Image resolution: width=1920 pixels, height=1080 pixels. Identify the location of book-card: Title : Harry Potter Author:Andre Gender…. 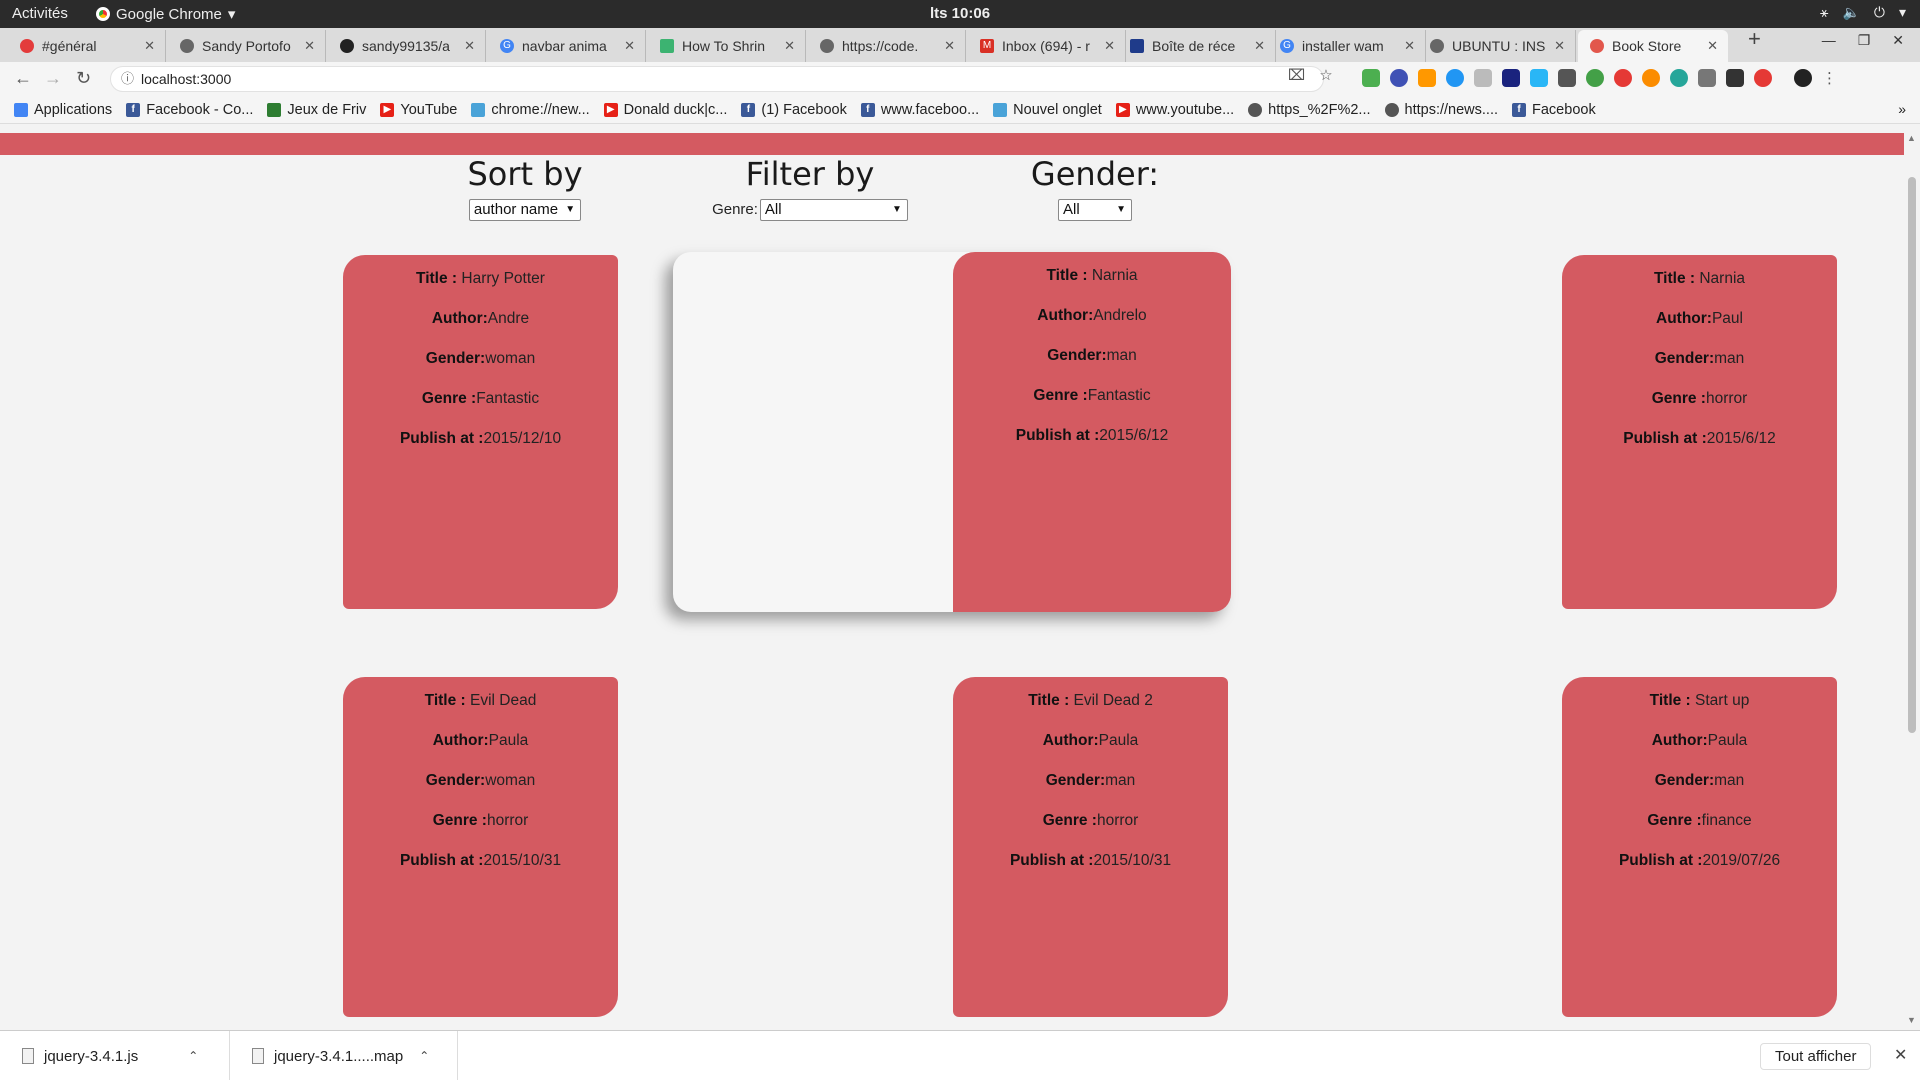
(480, 432).